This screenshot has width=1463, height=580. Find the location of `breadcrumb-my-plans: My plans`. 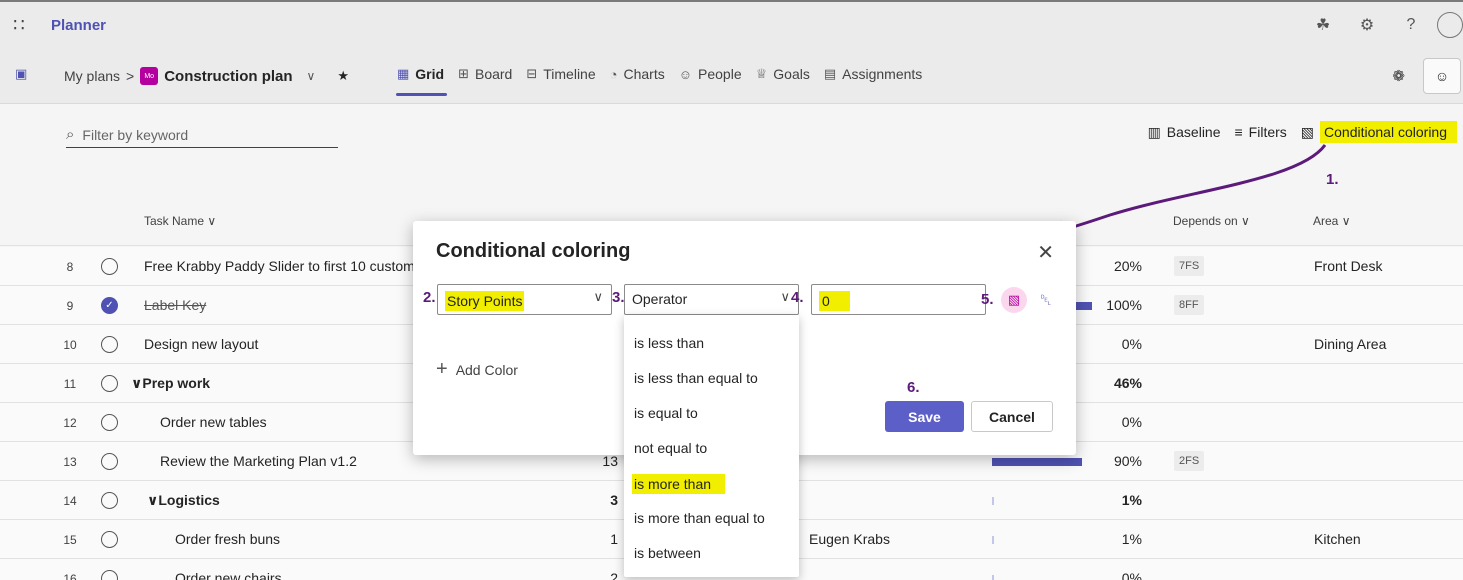

breadcrumb-my-plans: My plans is located at coordinates (92, 76).